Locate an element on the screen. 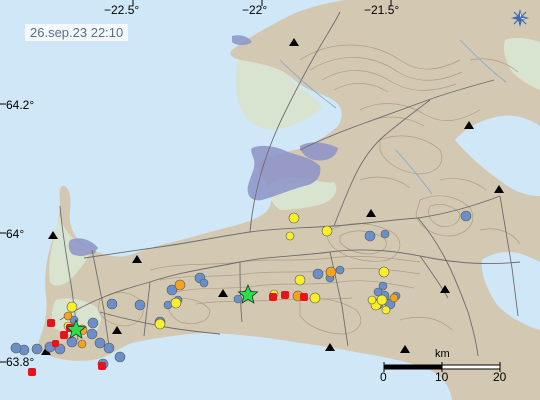 The width and height of the screenshot is (540, 400). lon-label-center: −22° is located at coordinates (255, 10).